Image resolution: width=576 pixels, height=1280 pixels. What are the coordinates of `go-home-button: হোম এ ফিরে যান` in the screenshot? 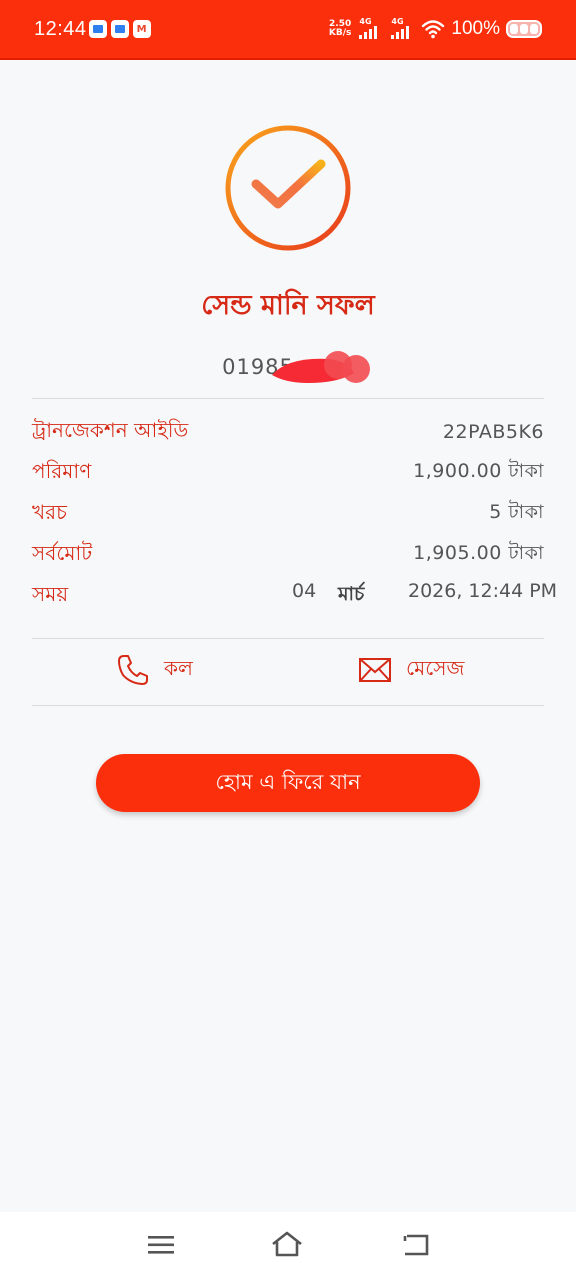 It's located at (288, 783).